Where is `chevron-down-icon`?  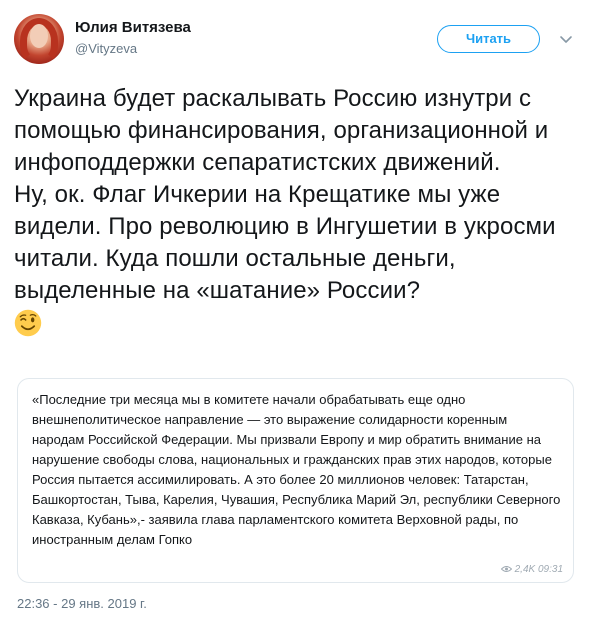 chevron-down-icon is located at coordinates (566, 39).